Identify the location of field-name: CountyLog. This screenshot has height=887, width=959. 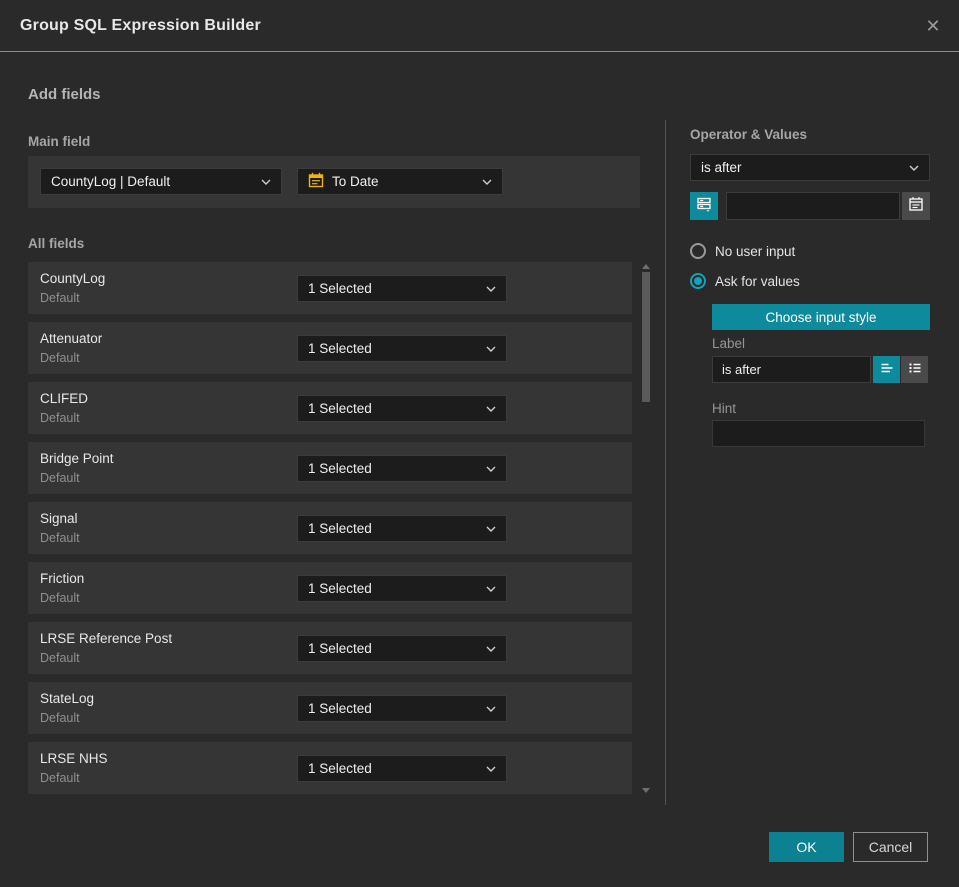
(73, 278).